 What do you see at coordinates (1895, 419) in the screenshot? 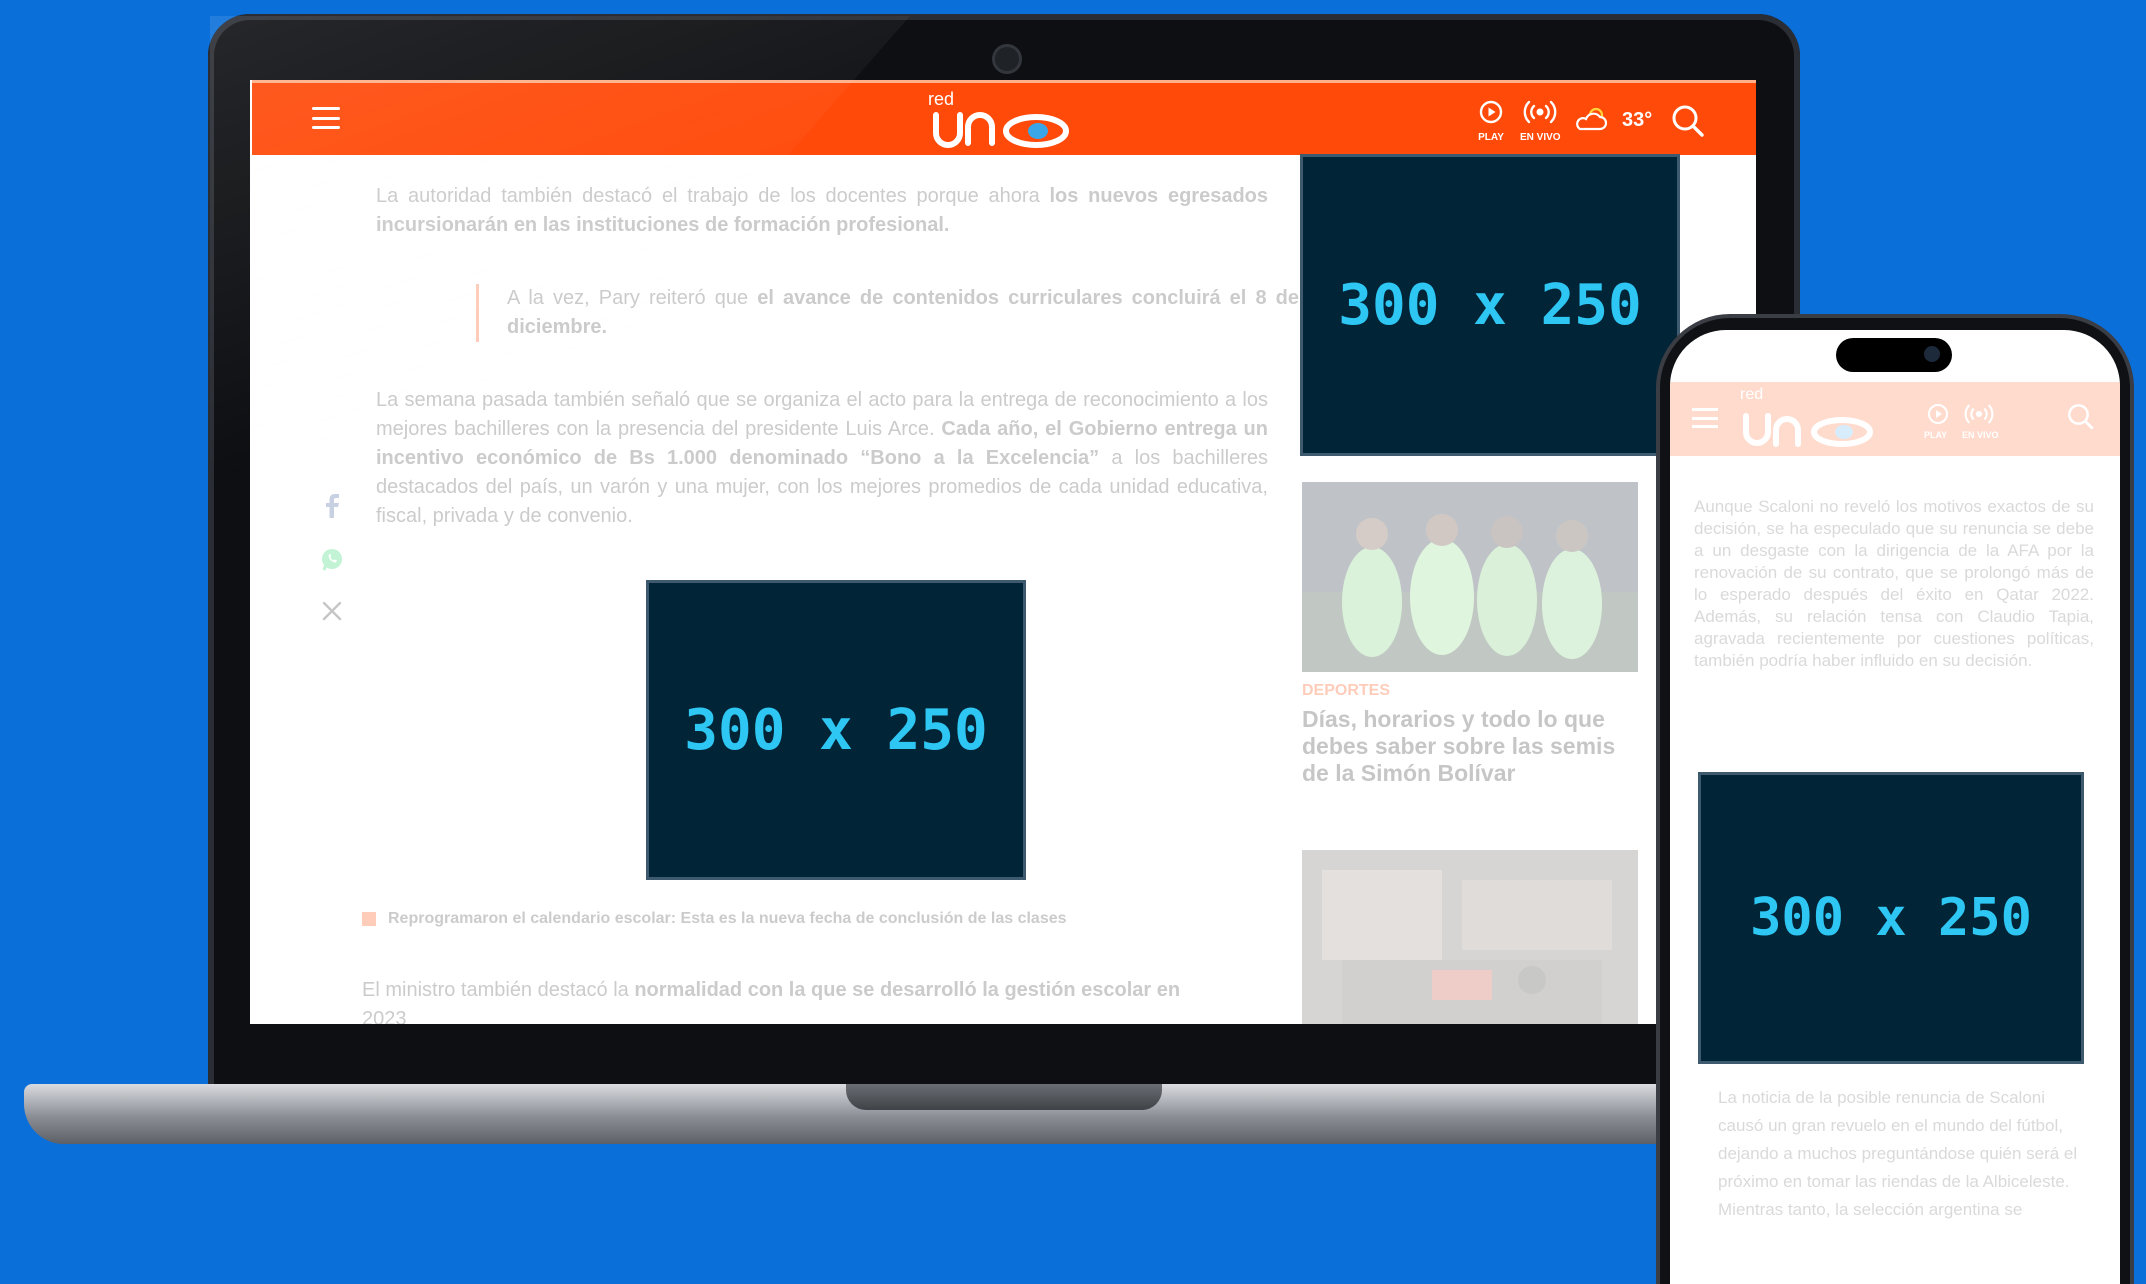
I see `phone-site-header: red PLAY EN VIVO` at bounding box center [1895, 419].